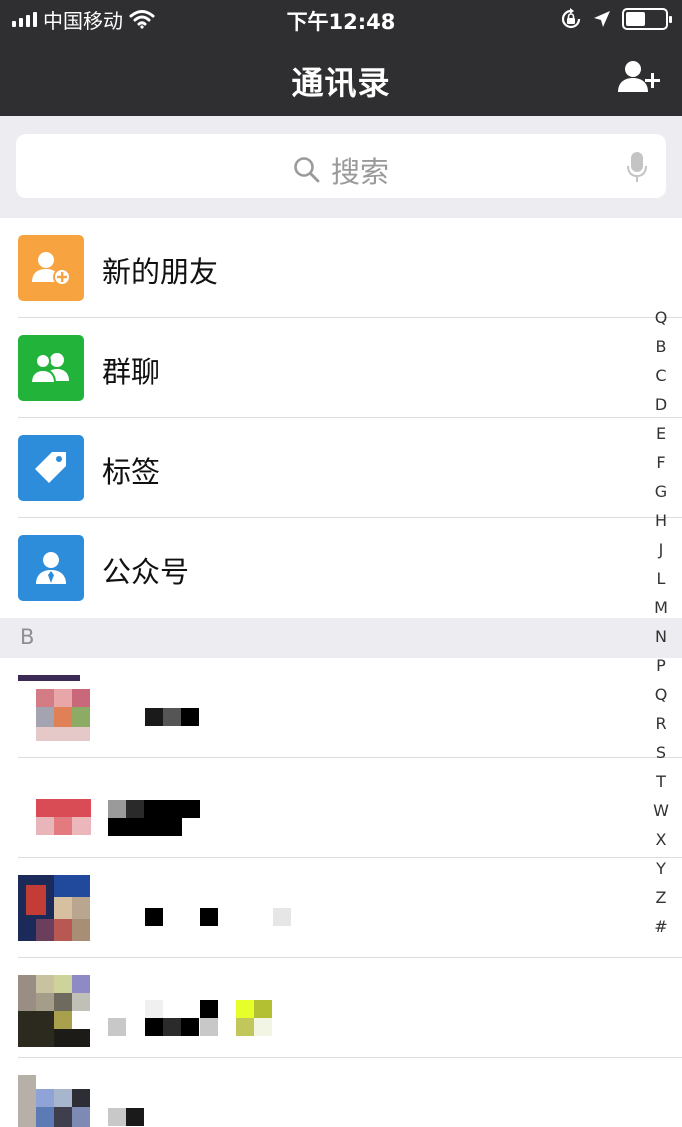 The width and height of the screenshot is (682, 1127). Describe the element at coordinates (27, 637) in the screenshot. I see `section-letter: B` at that location.